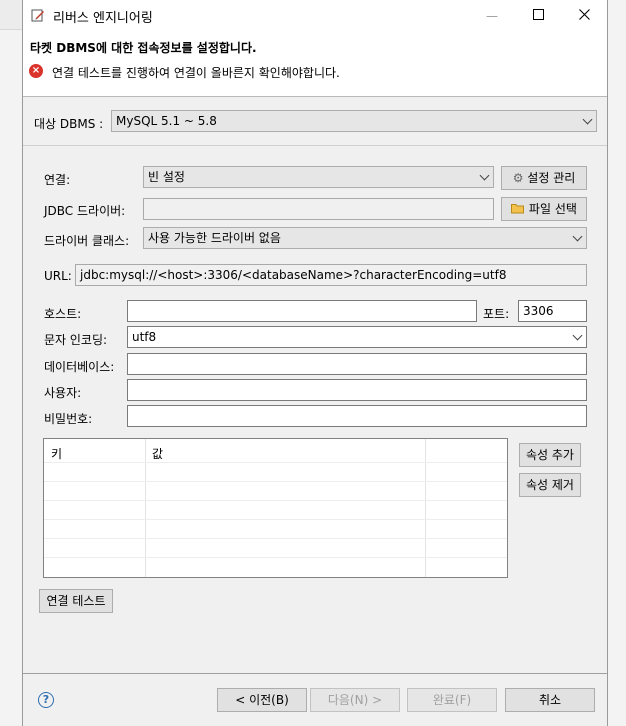 This screenshot has width=626, height=726. What do you see at coordinates (355, 700) in the screenshot?
I see `next-button: 다음(N) >` at bounding box center [355, 700].